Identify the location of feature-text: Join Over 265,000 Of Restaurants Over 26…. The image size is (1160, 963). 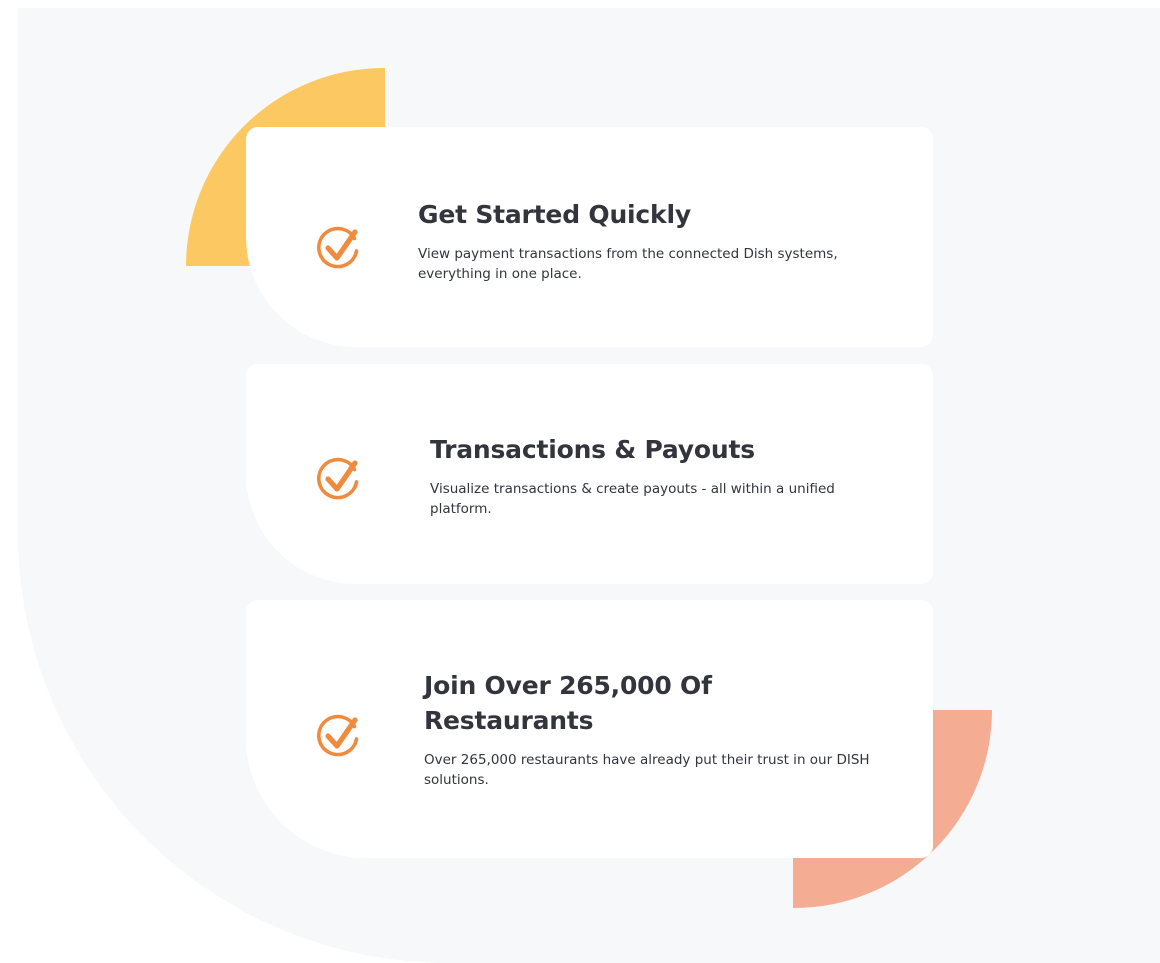
(654, 729).